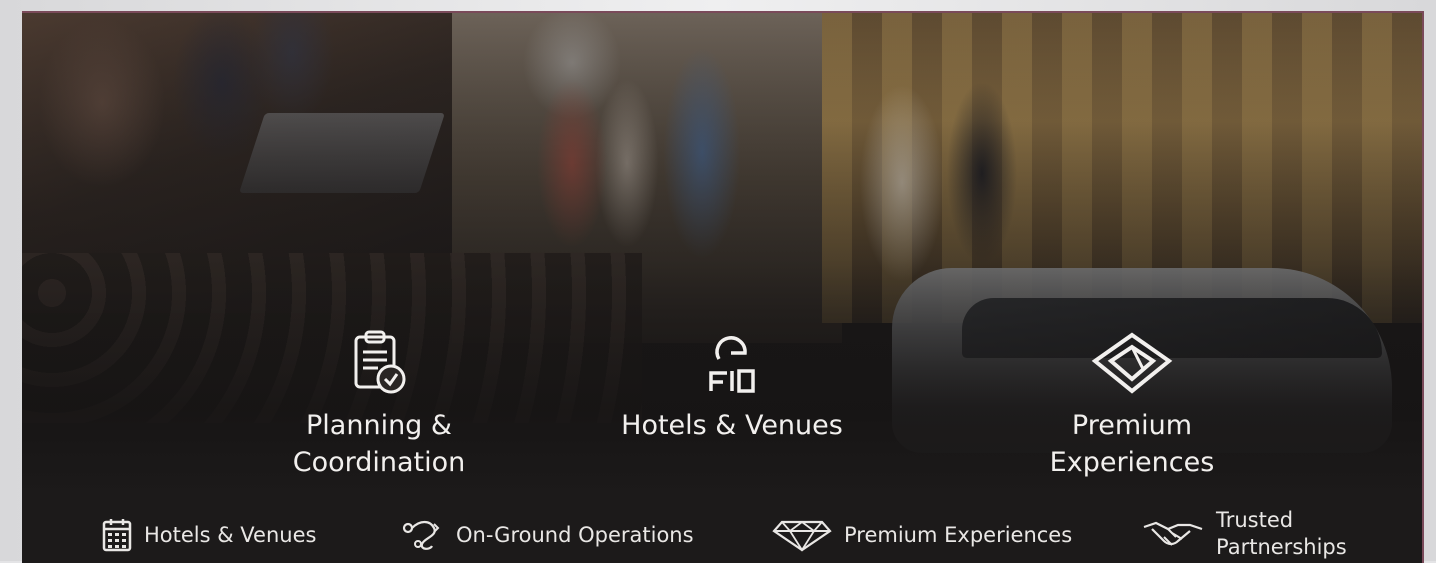 The width and height of the screenshot is (1436, 563). Describe the element at coordinates (575, 535) in the screenshot. I see `highlight-label: On-Ground Operations` at that location.